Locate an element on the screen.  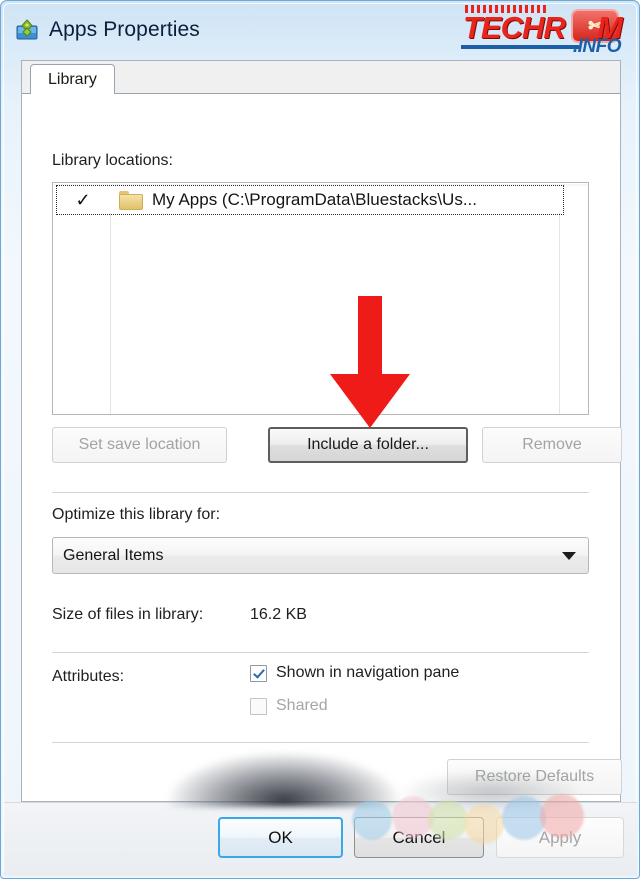
shared-label: Shared is located at coordinates (302, 705).